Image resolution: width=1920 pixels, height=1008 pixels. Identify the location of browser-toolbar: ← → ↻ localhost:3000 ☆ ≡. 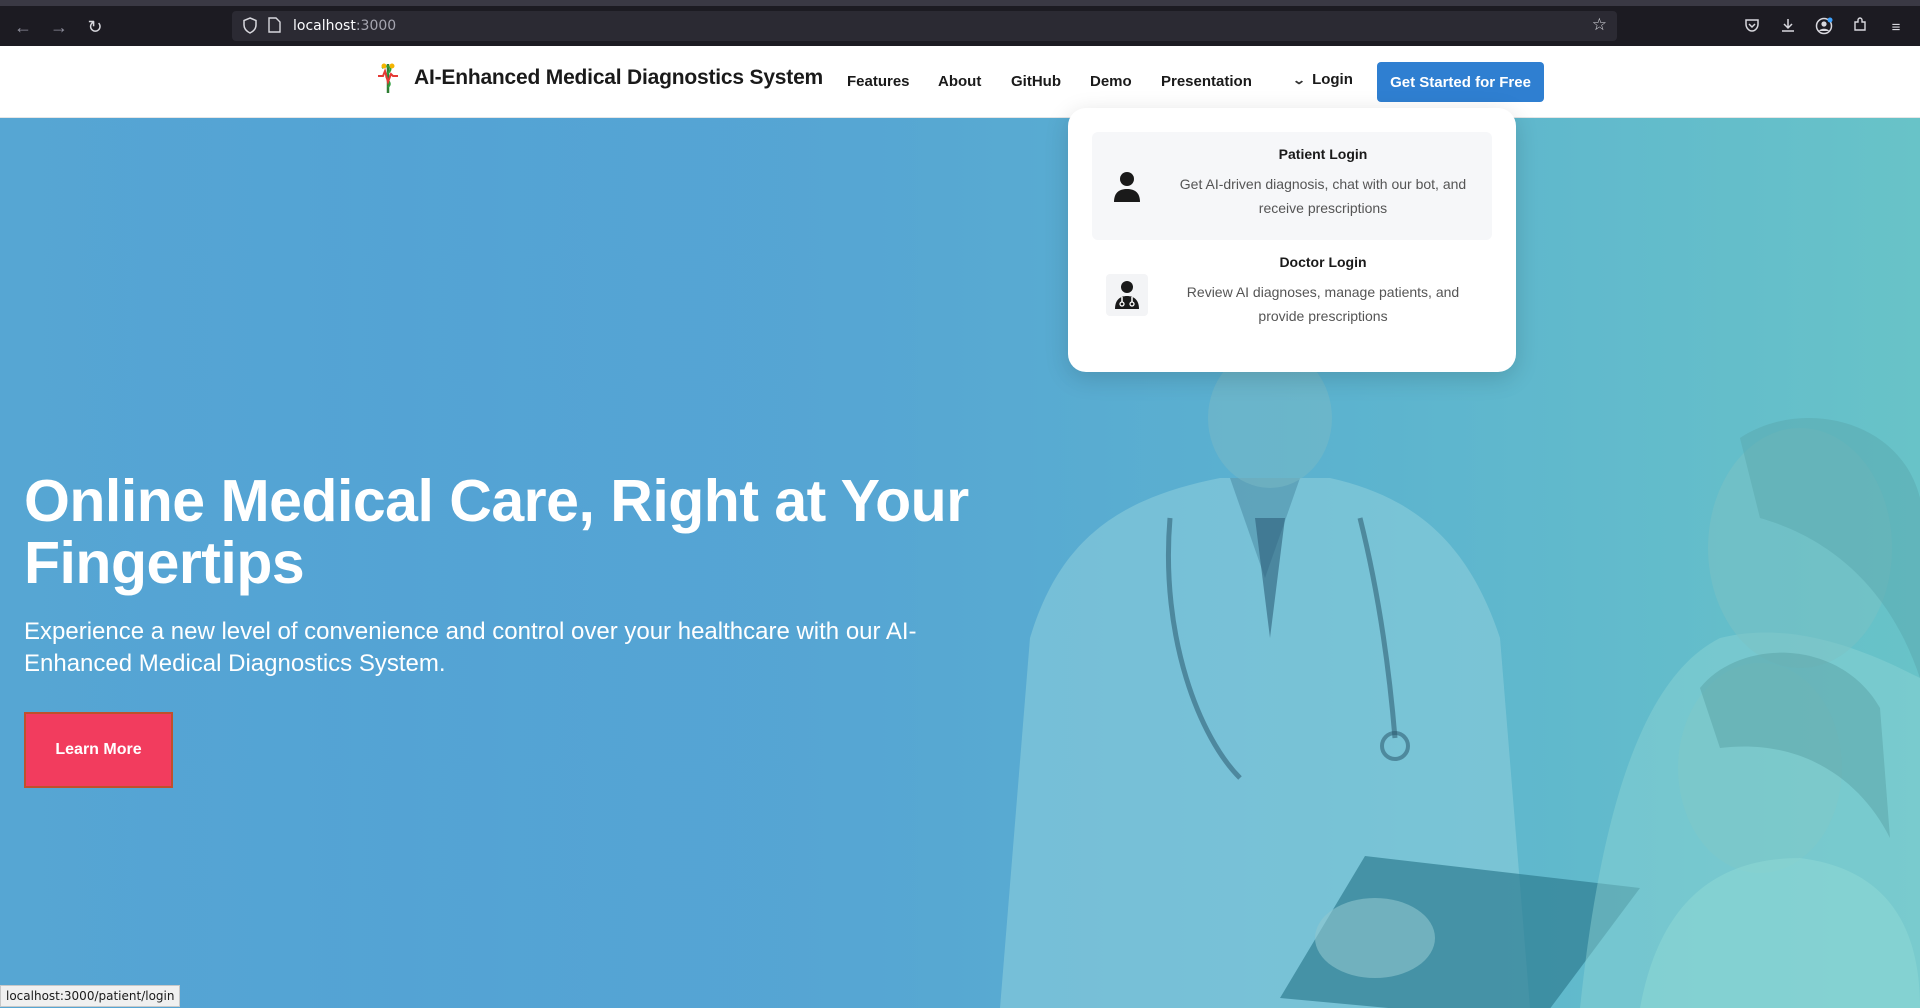
(960, 23).